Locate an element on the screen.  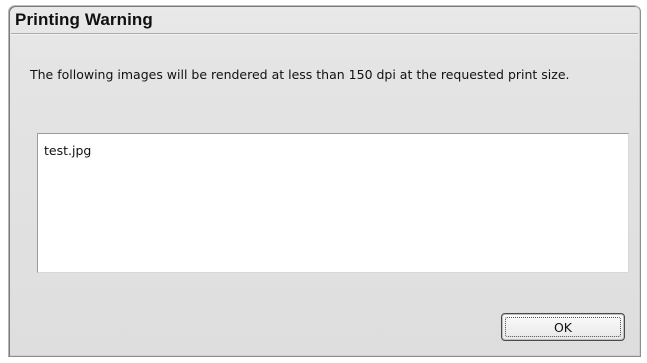
ok-button: OK is located at coordinates (563, 327).